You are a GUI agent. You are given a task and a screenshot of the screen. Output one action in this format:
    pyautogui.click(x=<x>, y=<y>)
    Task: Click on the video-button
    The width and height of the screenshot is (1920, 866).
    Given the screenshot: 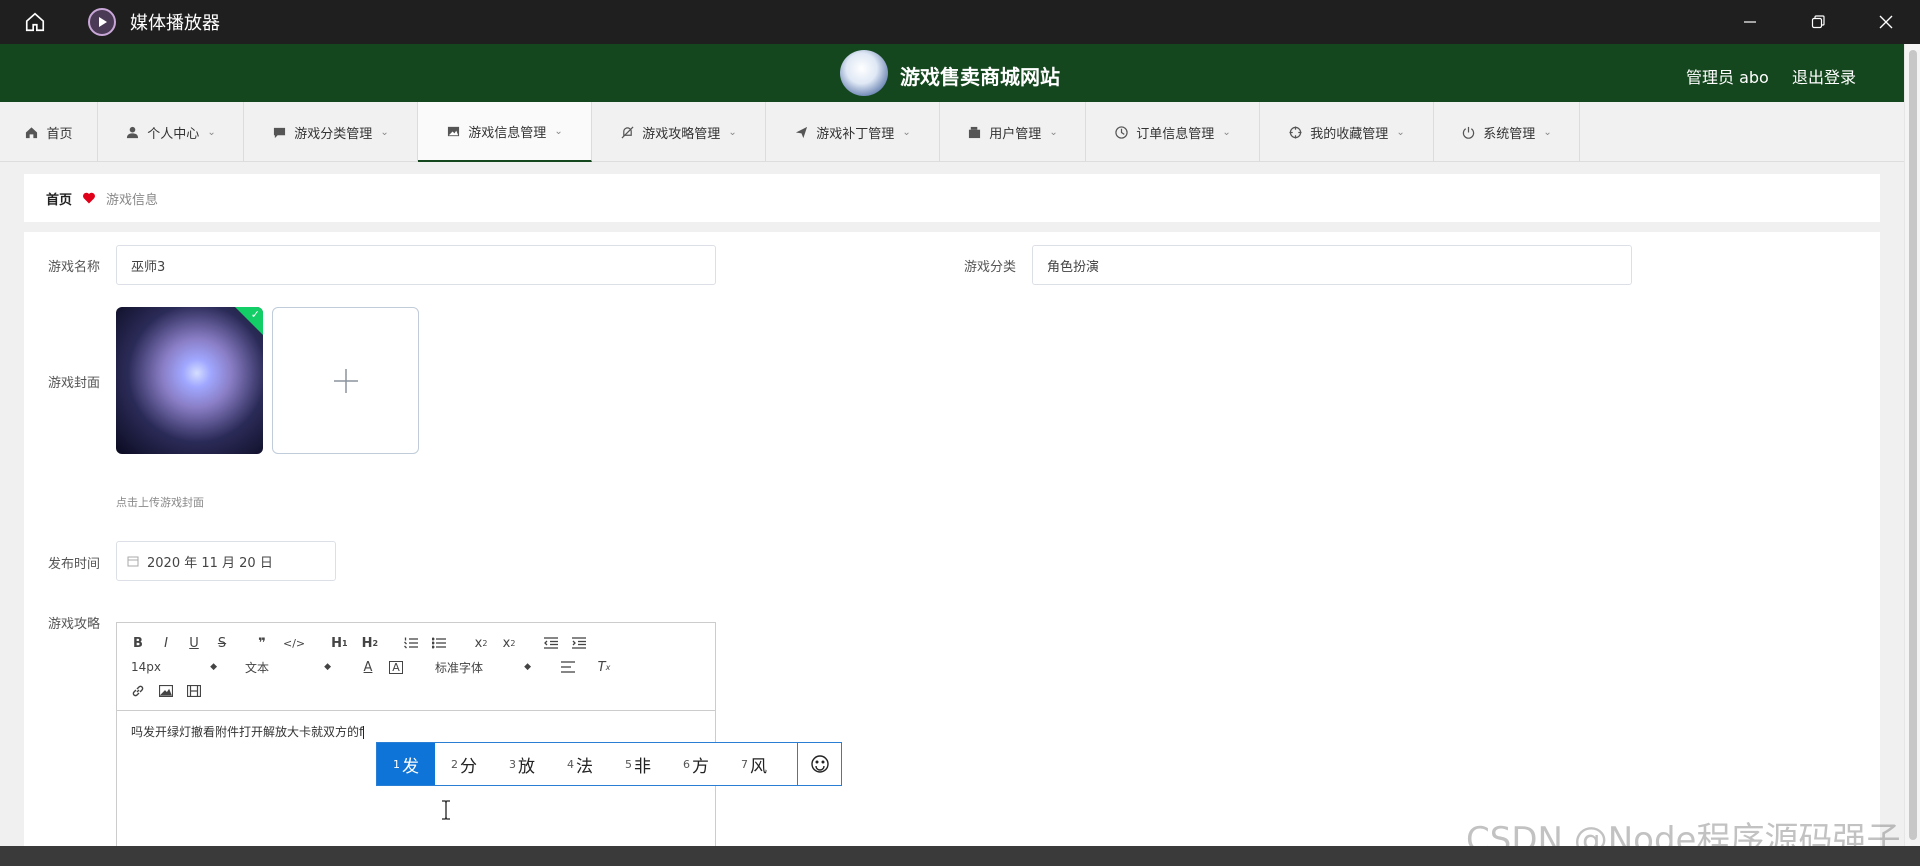 What is the action you would take?
    pyautogui.click(x=194, y=691)
    